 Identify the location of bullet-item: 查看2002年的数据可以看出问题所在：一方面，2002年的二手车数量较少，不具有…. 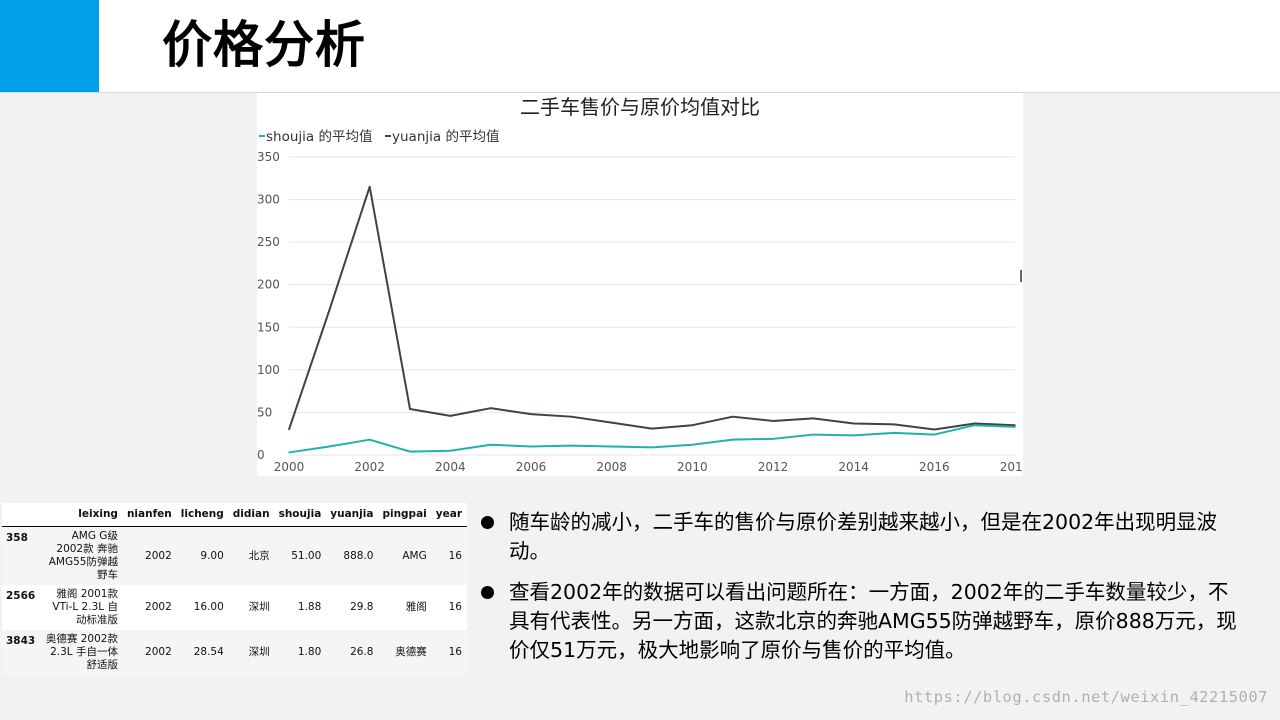
(858, 621).